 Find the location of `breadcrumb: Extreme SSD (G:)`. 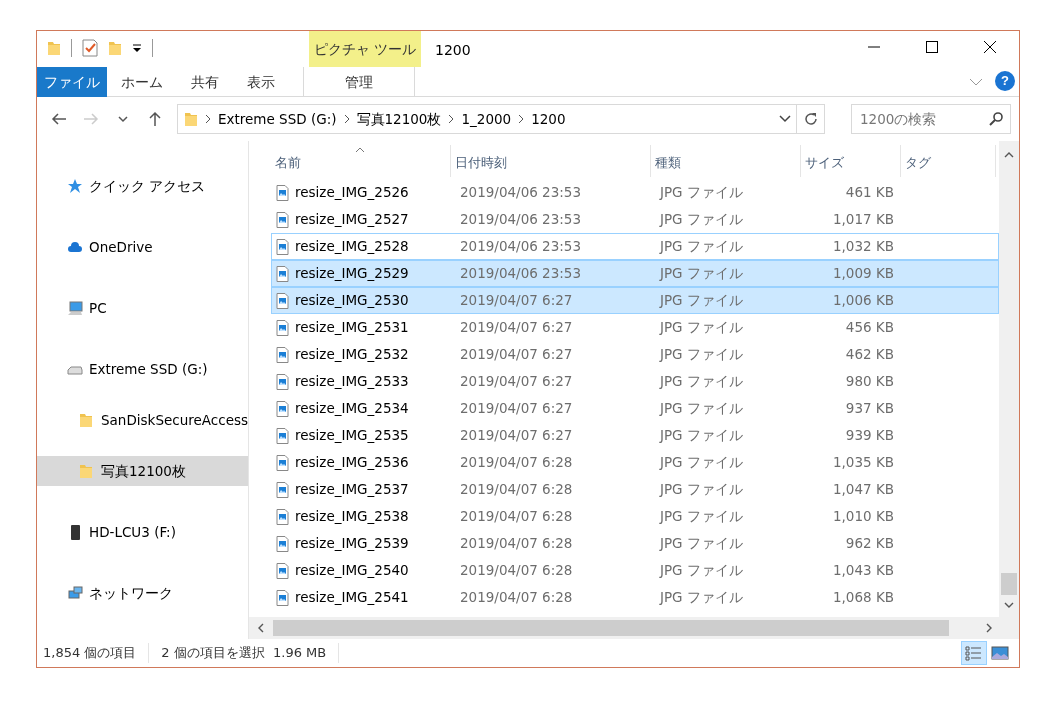

breadcrumb: Extreme SSD (G:) is located at coordinates (277, 119).